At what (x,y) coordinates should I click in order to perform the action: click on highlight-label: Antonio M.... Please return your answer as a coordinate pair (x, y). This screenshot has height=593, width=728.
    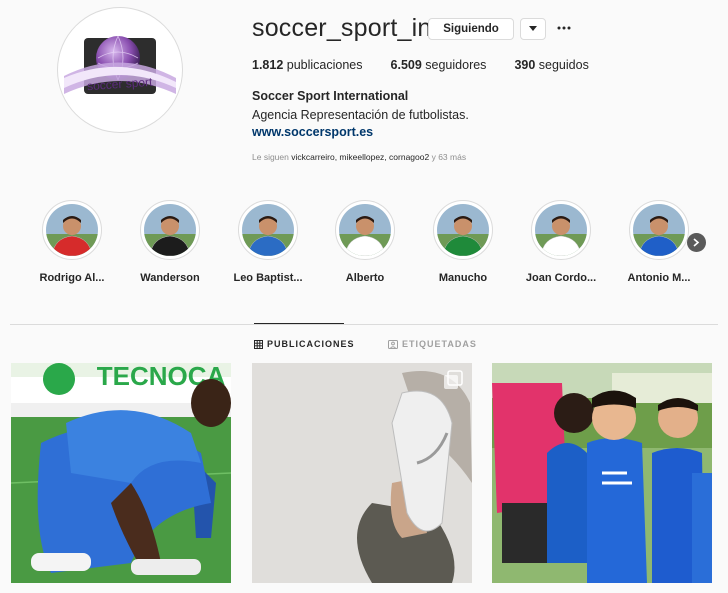
    Looking at the image, I should click on (659, 278).